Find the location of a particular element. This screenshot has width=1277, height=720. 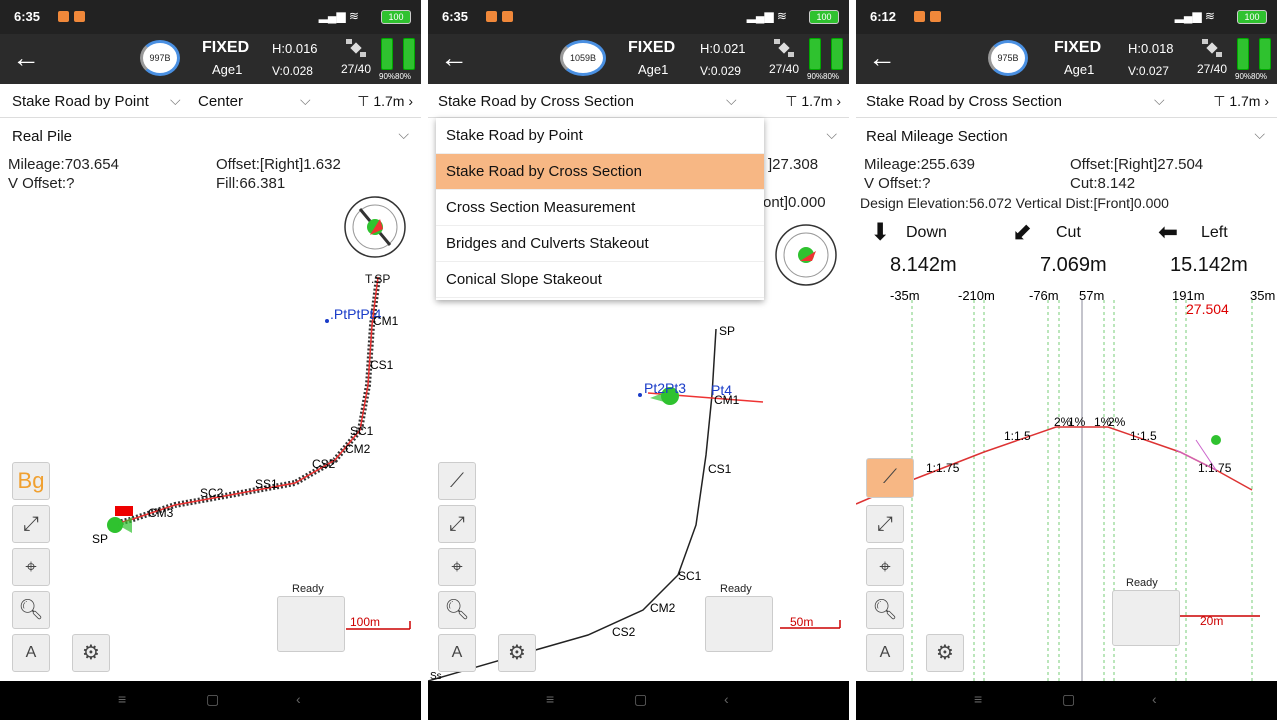

v-precision: V:0.028 is located at coordinates (292, 71).